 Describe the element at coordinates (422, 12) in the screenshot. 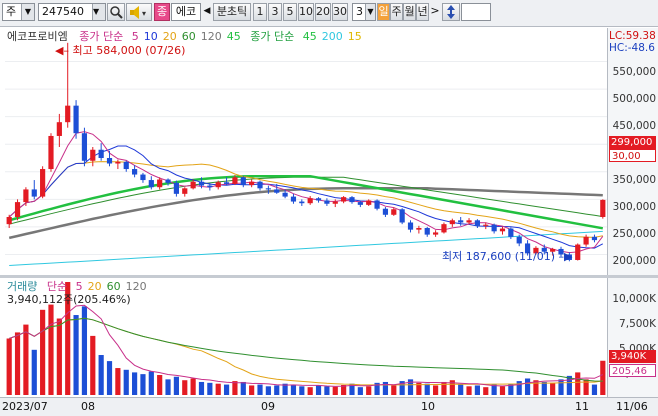

I see `timeframe-year-button: 년` at that location.